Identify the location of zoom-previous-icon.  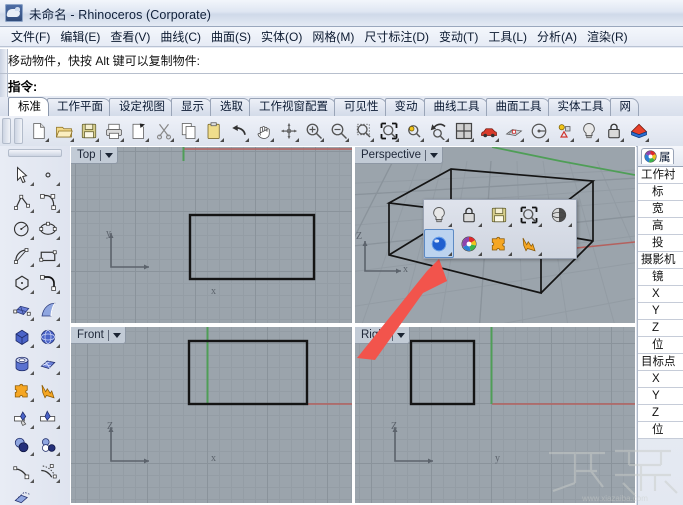
(438, 131).